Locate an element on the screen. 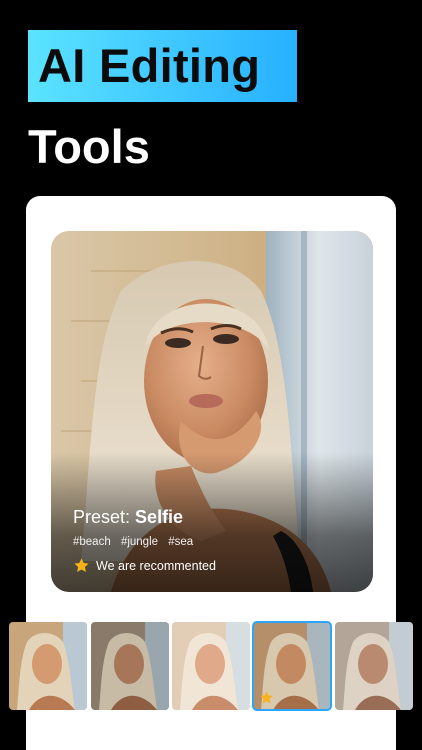 The width and height of the screenshot is (422, 750). thumbnail-4-selected is located at coordinates (292, 666).